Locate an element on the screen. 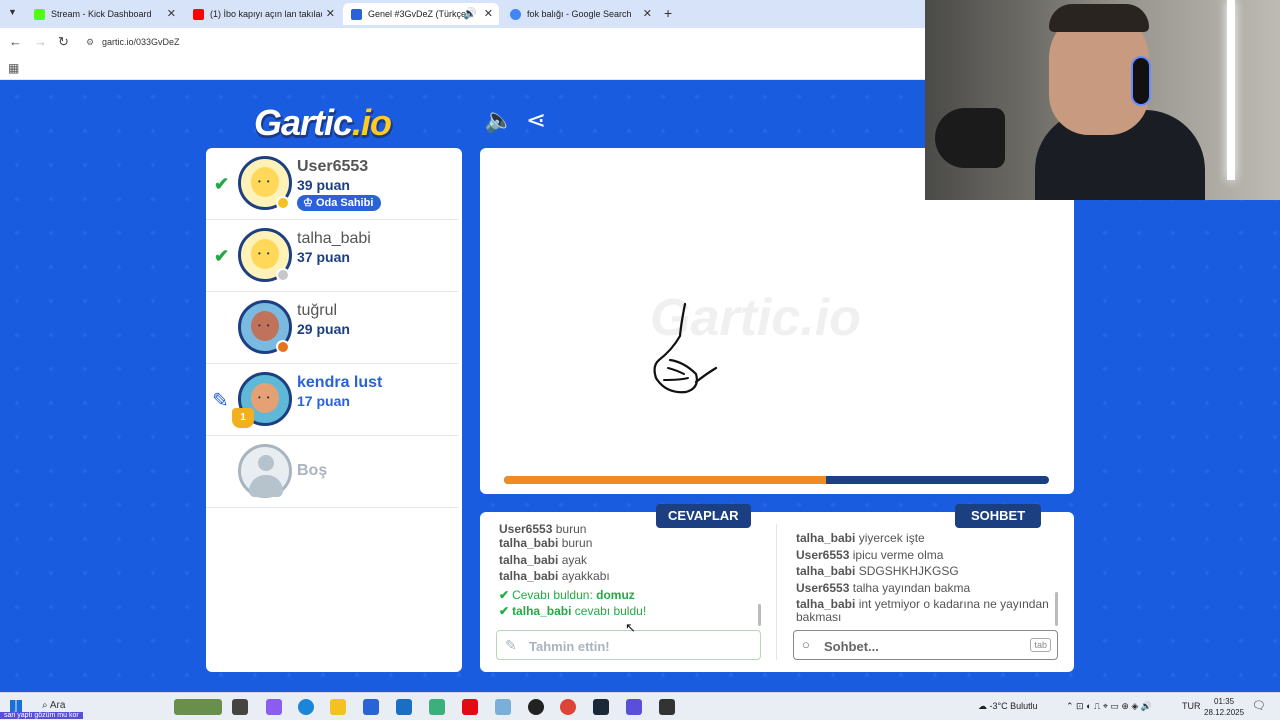  empty-avatar-icon is located at coordinates (265, 471).